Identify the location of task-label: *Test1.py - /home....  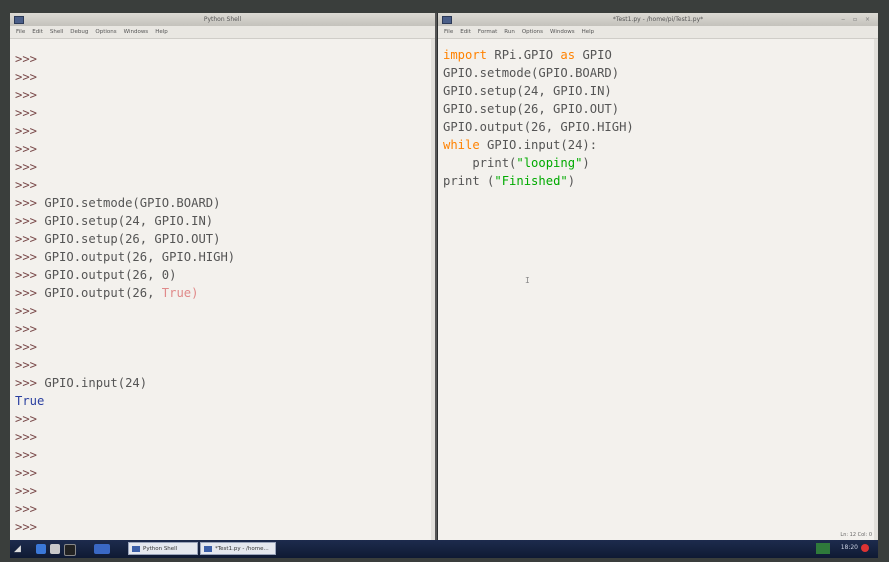
(242, 549).